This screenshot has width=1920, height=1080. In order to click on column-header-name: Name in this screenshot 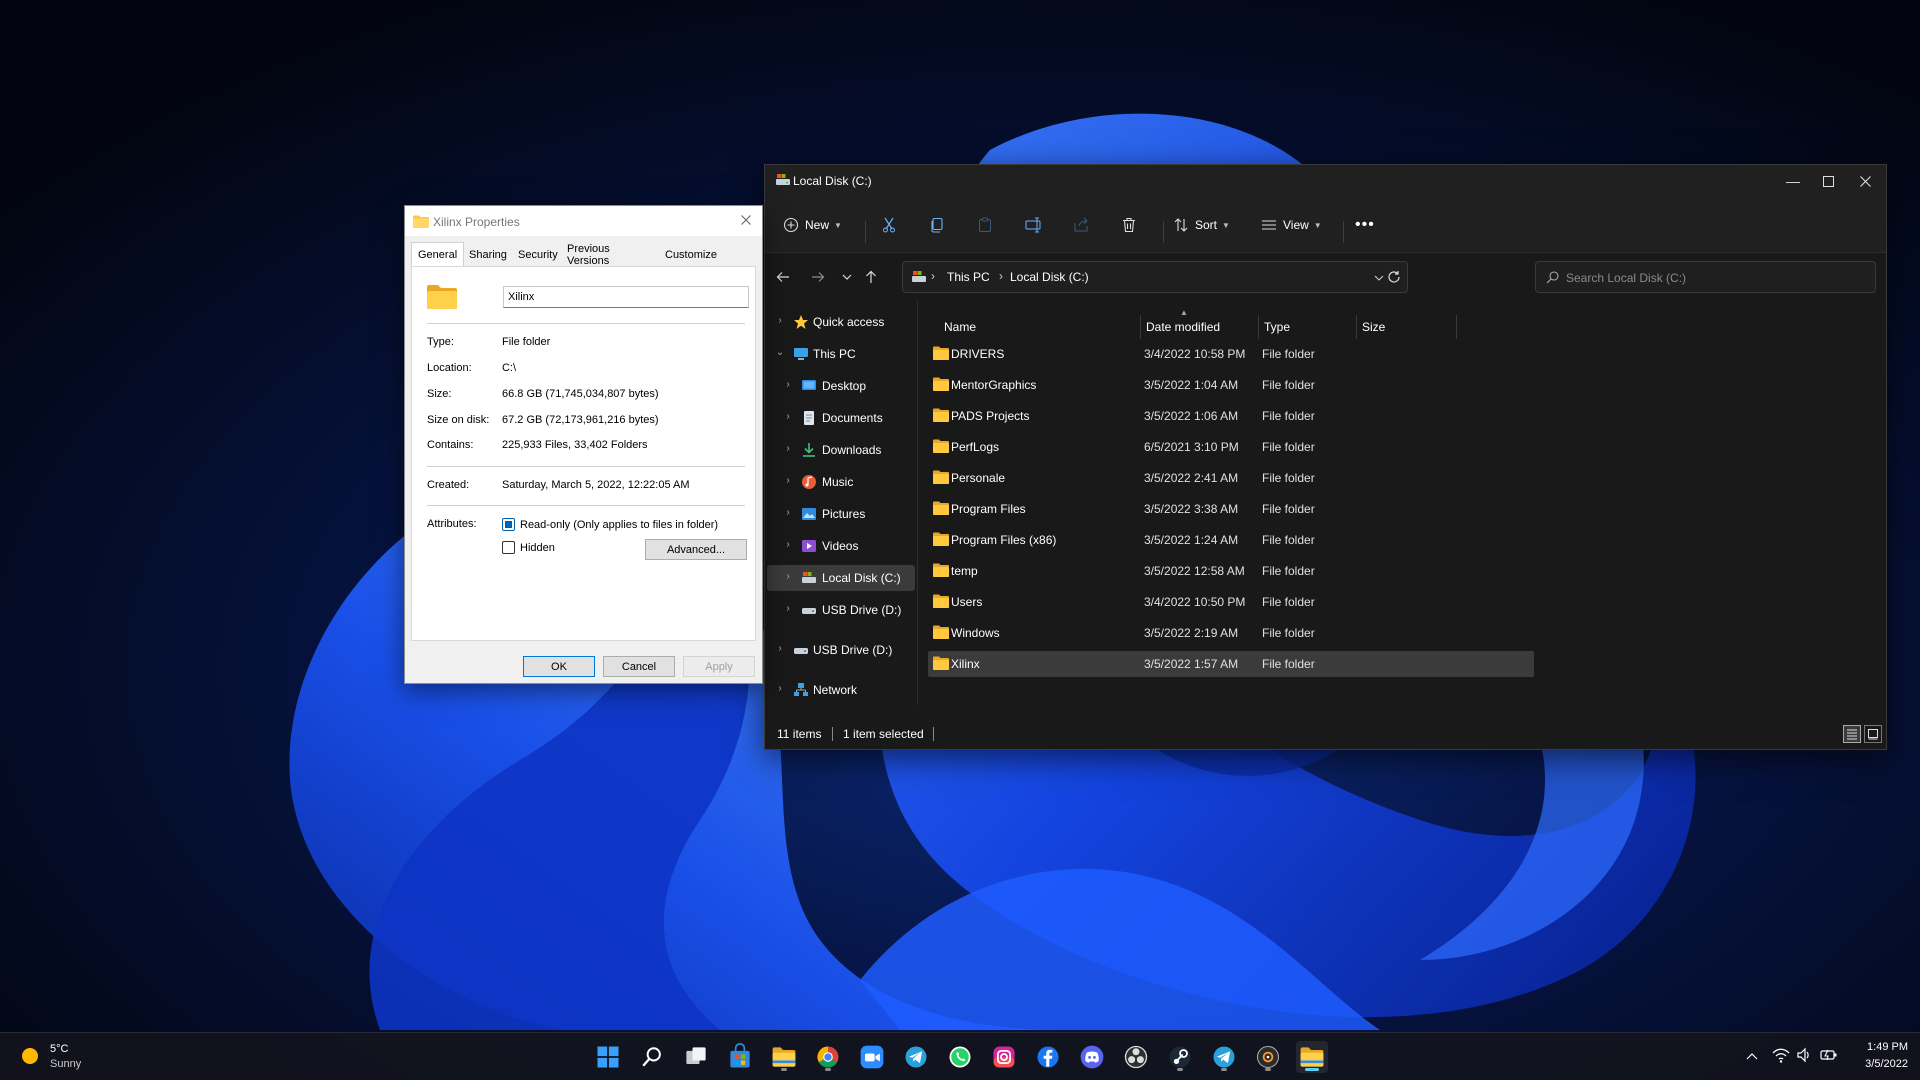, I will do `click(960, 327)`.